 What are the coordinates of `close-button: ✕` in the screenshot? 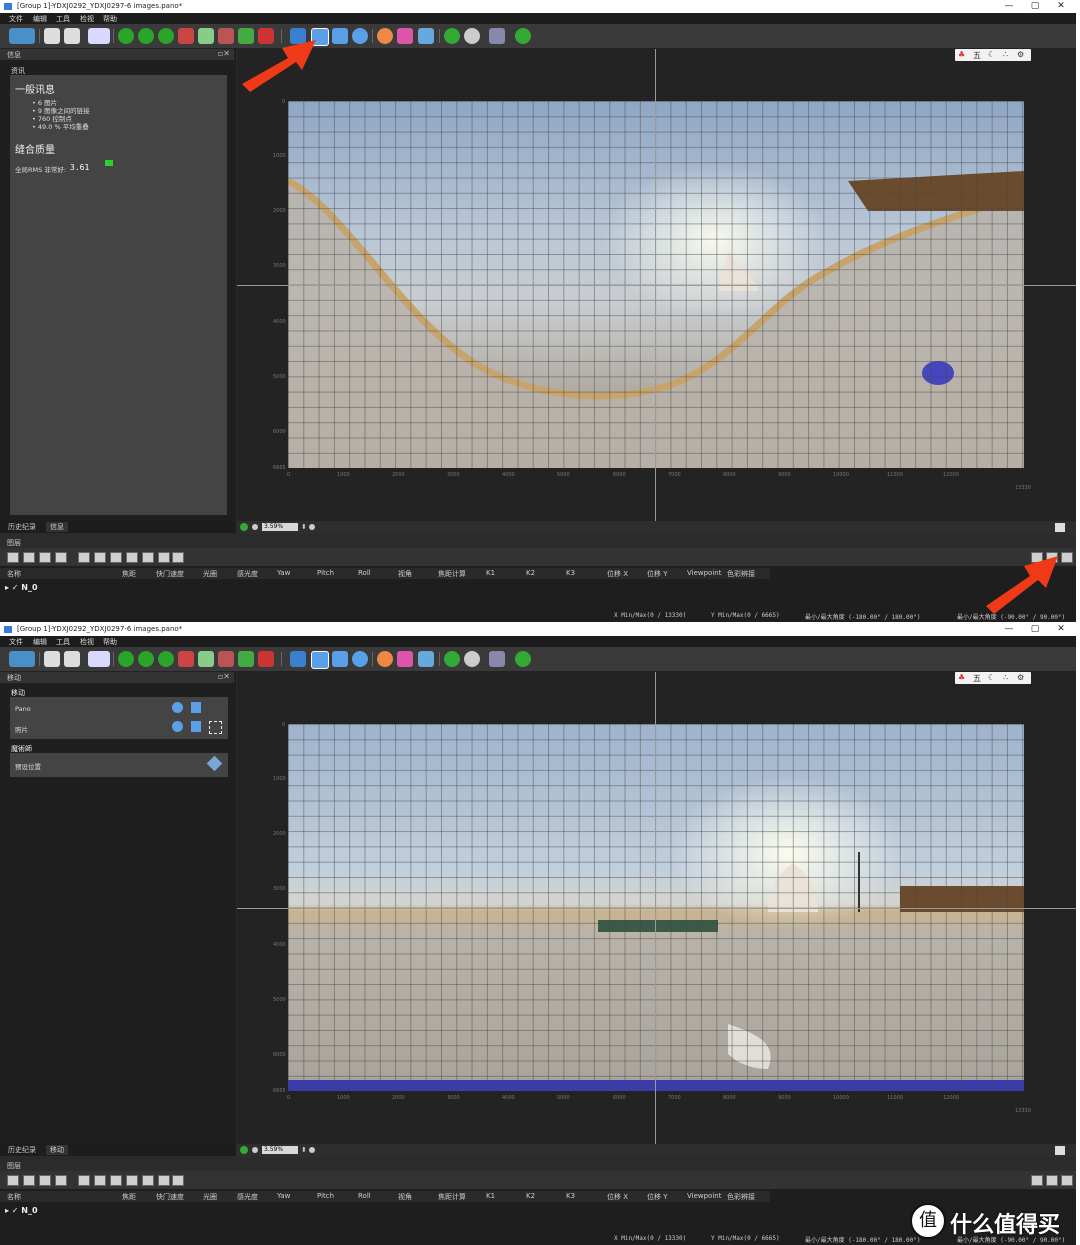 It's located at (1061, 629).